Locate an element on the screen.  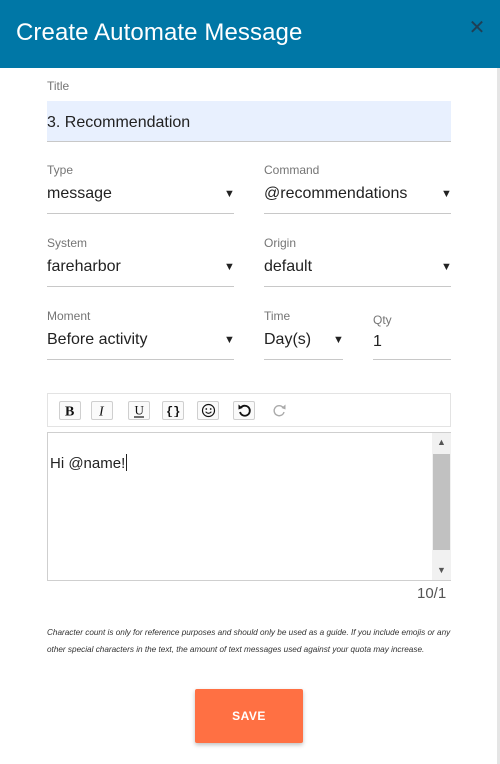
text-caret is located at coordinates (127, 462).